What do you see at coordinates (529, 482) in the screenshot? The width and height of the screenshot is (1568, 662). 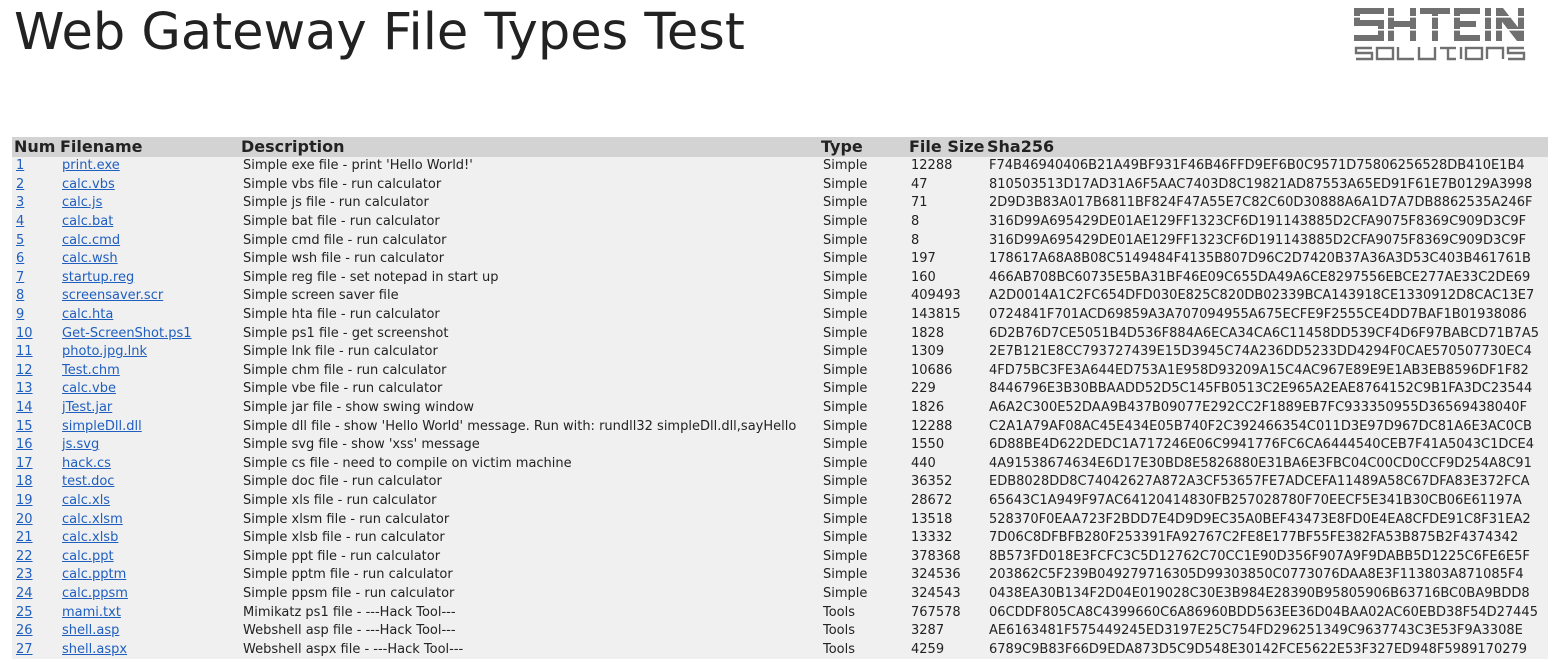 I see `cell-description: Simple doc file - run calculator` at bounding box center [529, 482].